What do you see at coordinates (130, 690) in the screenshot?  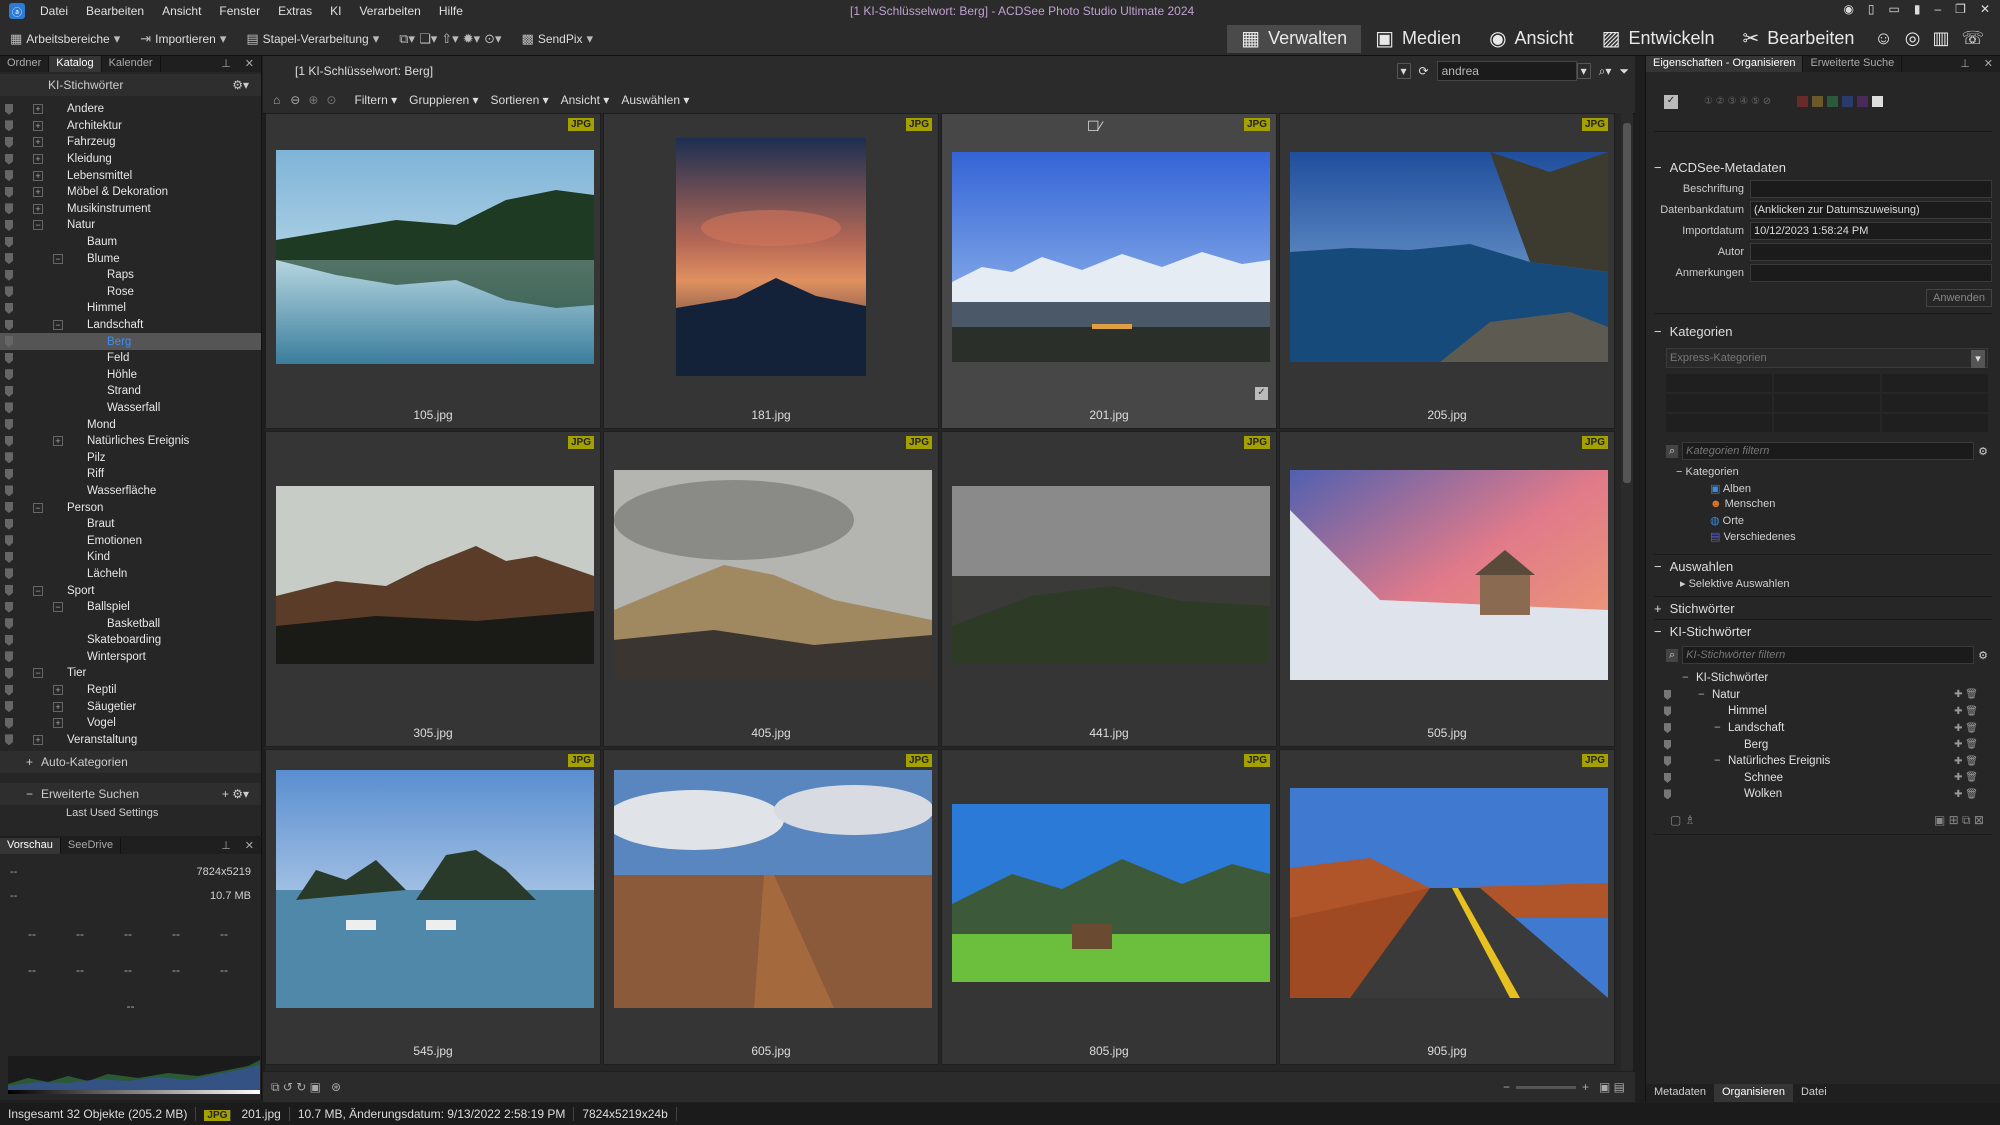 I see `tree-item: + Reptil` at bounding box center [130, 690].